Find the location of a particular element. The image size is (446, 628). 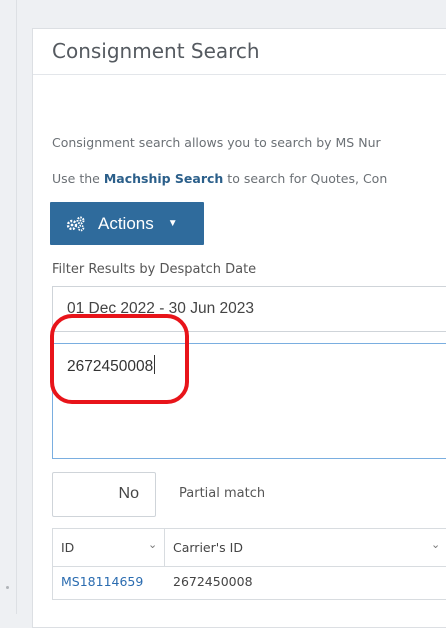

panel-header: Consignment Search is located at coordinates (239, 52).